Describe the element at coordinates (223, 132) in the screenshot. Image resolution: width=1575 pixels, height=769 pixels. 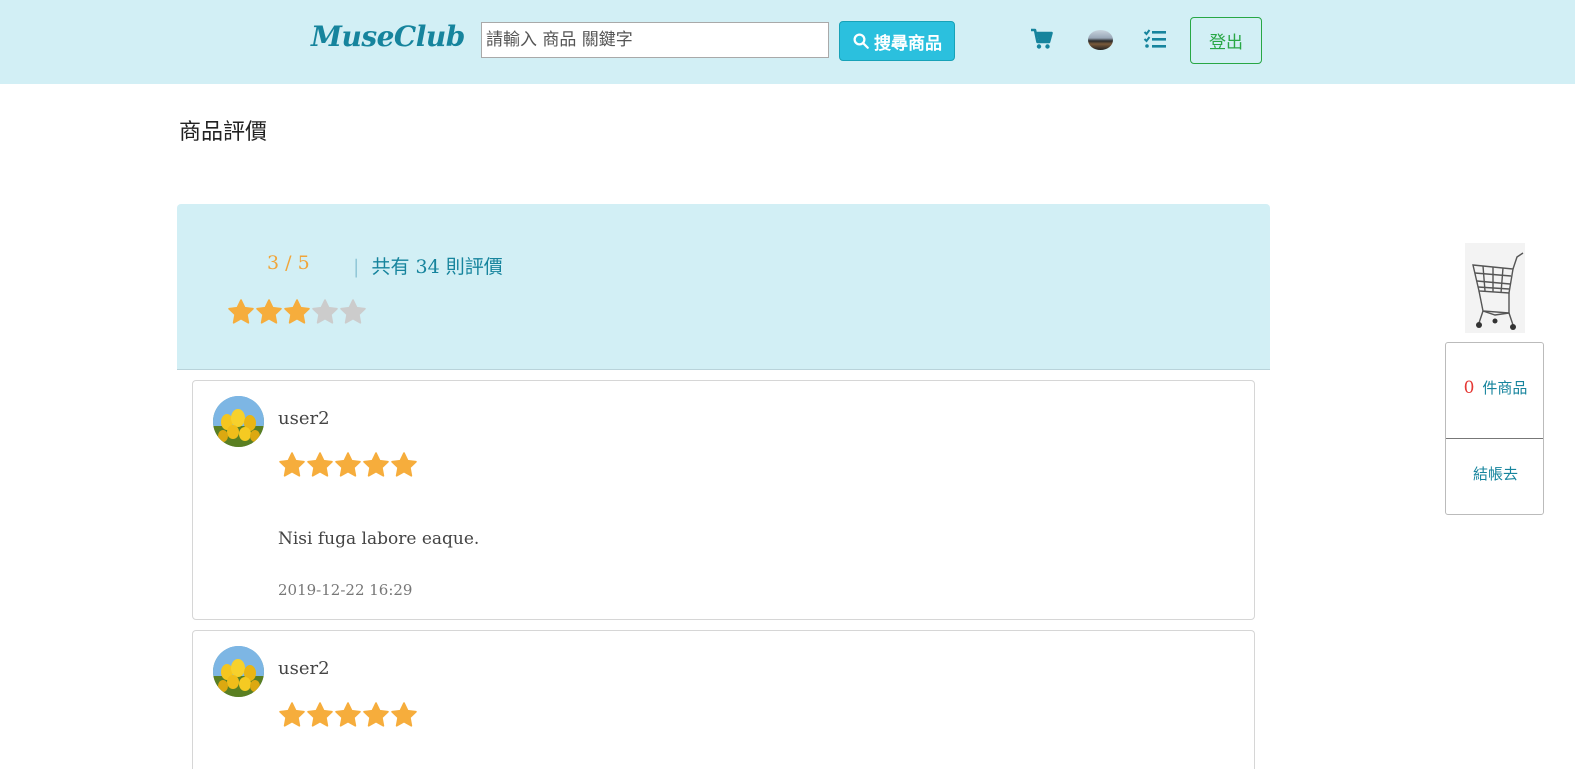
I see `page-title: 商品評價` at that location.